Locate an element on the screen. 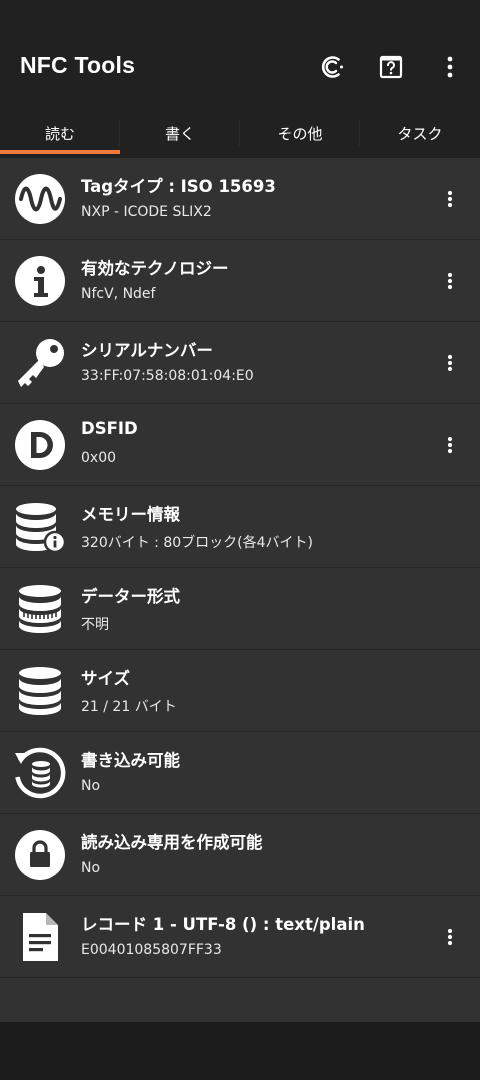 The height and width of the screenshot is (1080, 480). lock-icon is located at coordinates (40, 855).